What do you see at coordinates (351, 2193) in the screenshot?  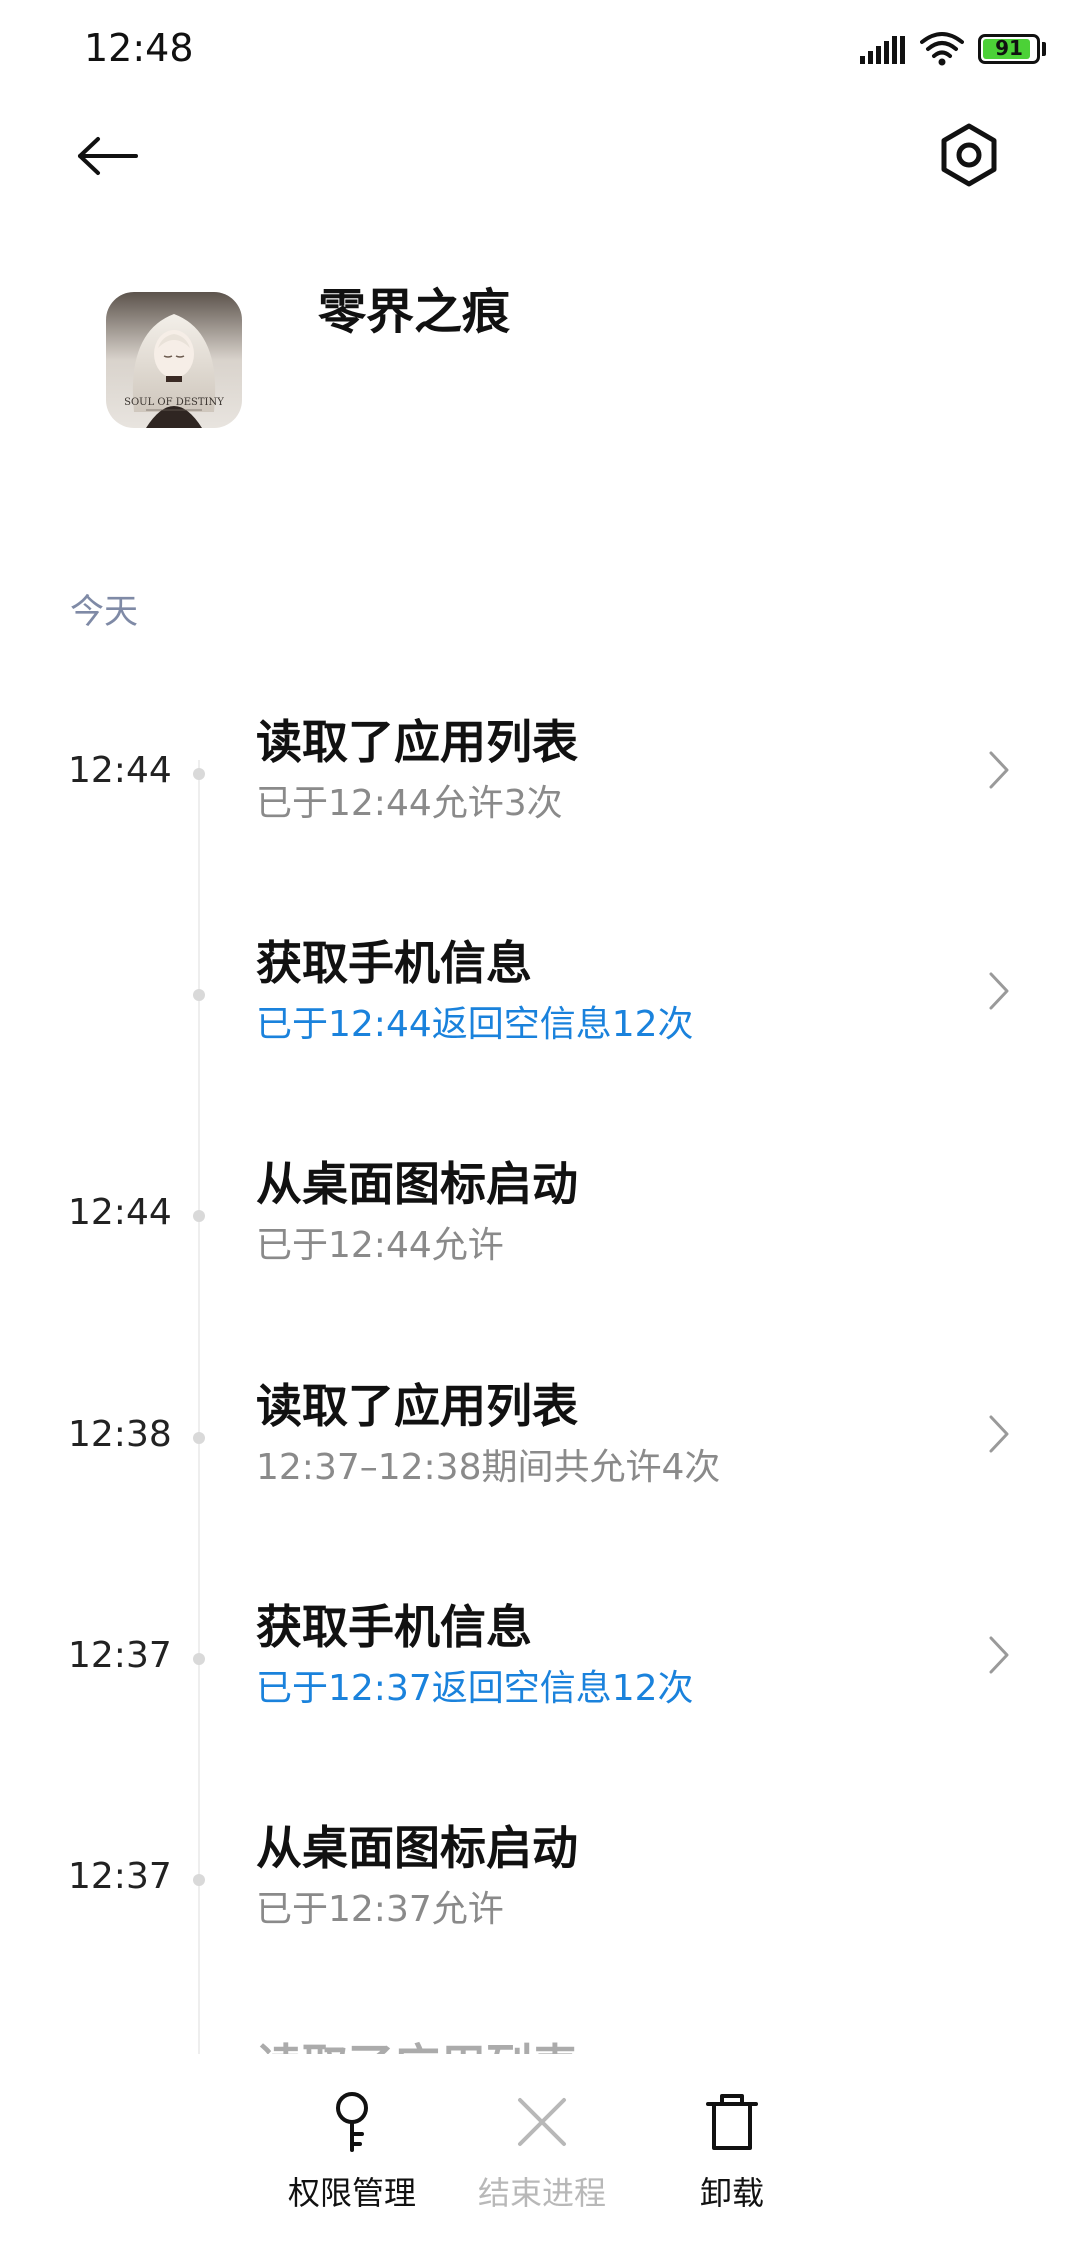 I see `permissions-label: 权限管理` at bounding box center [351, 2193].